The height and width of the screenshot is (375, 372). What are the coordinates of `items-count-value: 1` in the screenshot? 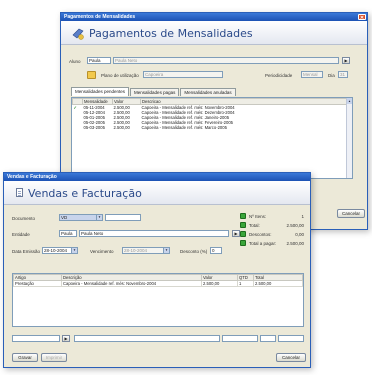 It's located at (302, 216).